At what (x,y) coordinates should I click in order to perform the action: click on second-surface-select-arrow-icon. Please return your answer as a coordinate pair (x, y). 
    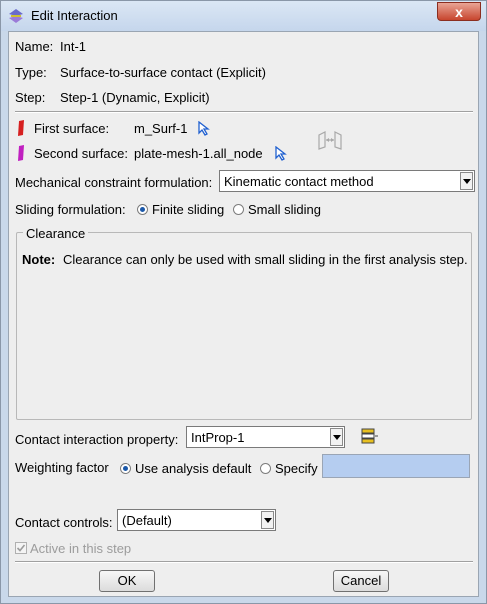
    Looking at the image, I should click on (281, 153).